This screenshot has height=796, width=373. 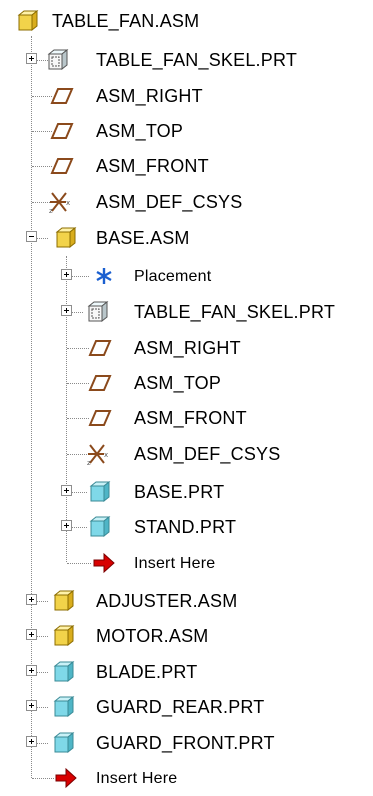 What do you see at coordinates (104, 276) in the screenshot?
I see `placement-icon` at bounding box center [104, 276].